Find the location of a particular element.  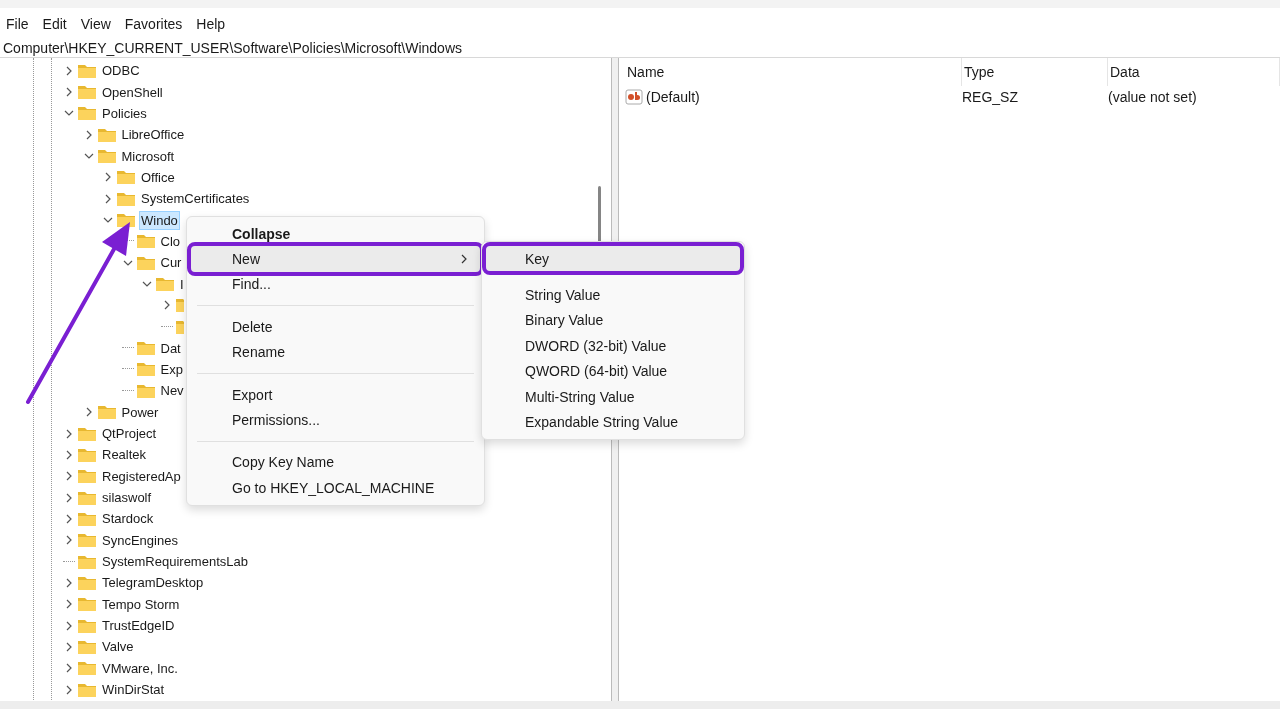

table-cell-text: (value not set) is located at coordinates (1153, 97).